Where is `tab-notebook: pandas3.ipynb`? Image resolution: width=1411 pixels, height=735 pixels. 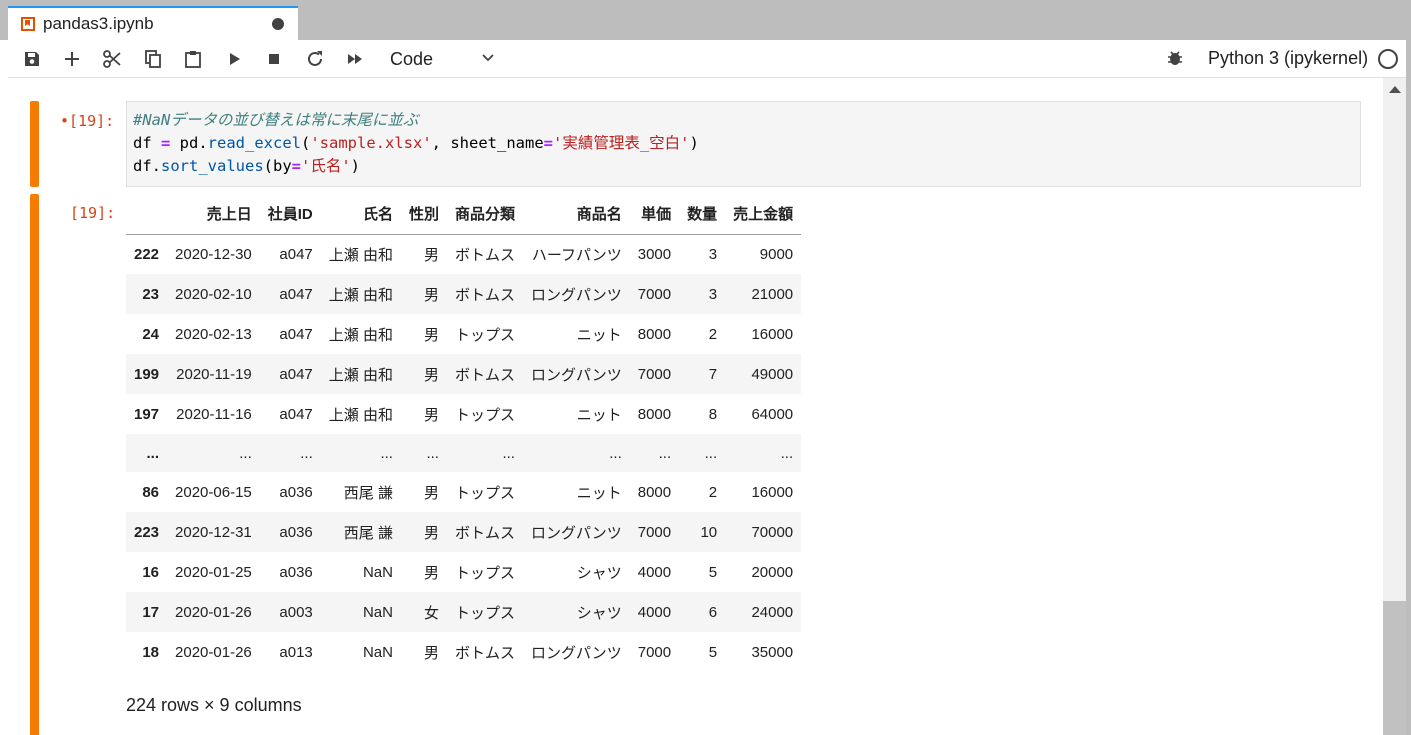 tab-notebook: pandas3.ipynb is located at coordinates (153, 23).